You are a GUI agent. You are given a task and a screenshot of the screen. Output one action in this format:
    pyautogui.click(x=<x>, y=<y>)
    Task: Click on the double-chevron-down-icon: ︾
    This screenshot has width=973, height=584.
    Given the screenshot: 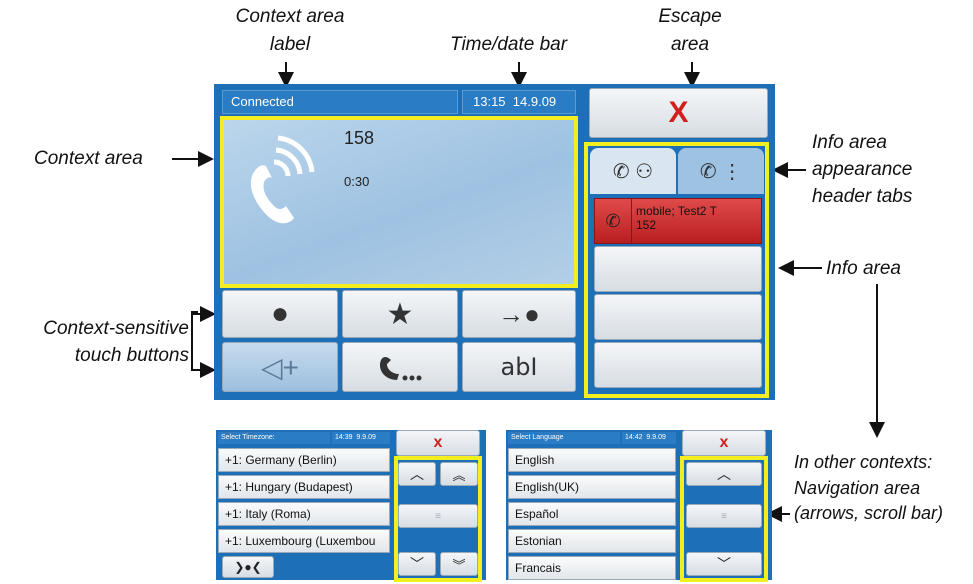 What is the action you would take?
    pyautogui.click(x=459, y=565)
    